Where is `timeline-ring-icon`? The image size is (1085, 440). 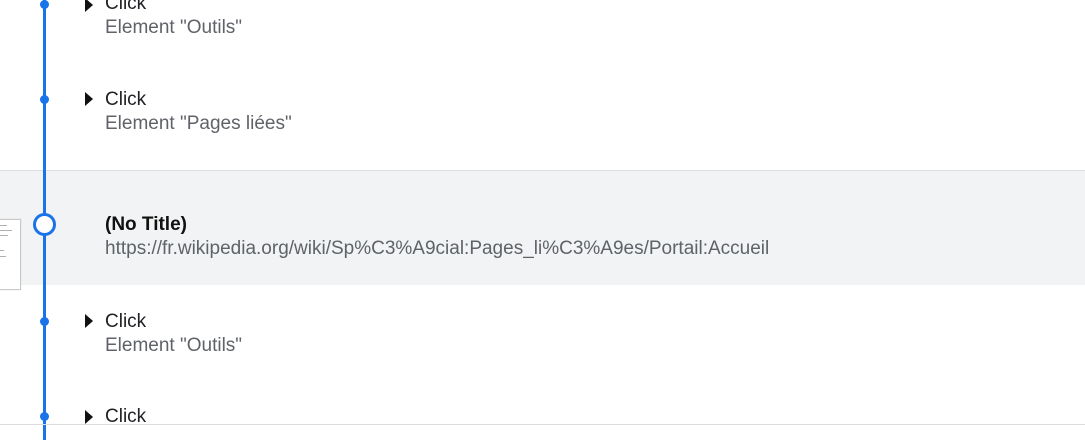
timeline-ring-icon is located at coordinates (44, 224).